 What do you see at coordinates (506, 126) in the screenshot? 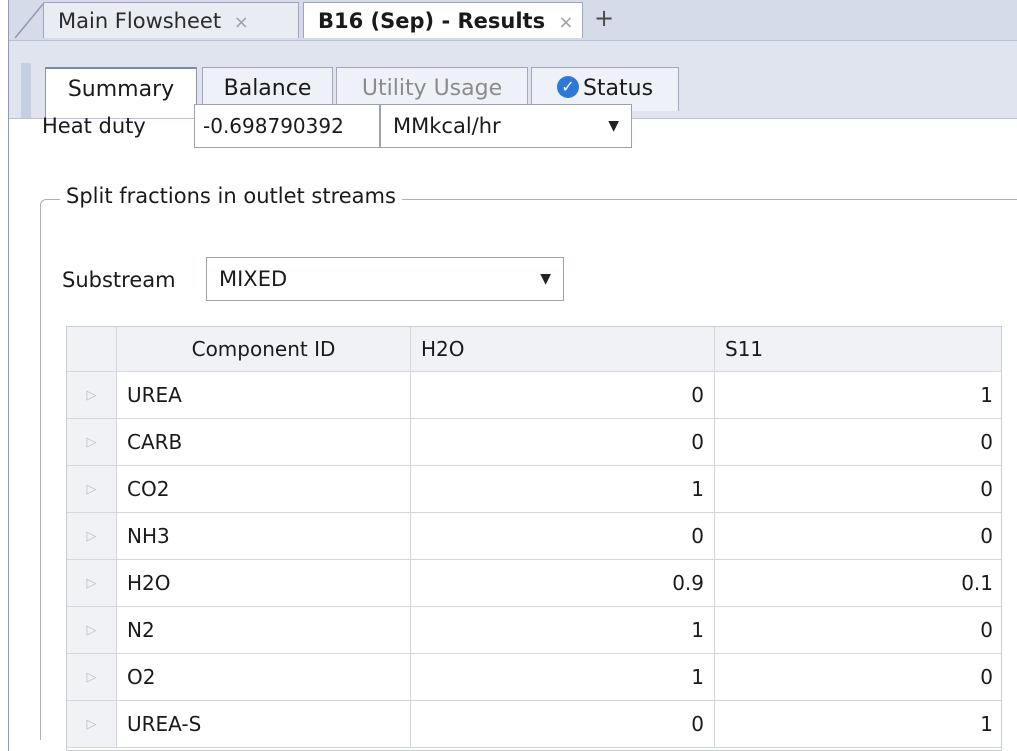
I see `heat-duty-unit-select: MMkcal/hr ▼` at bounding box center [506, 126].